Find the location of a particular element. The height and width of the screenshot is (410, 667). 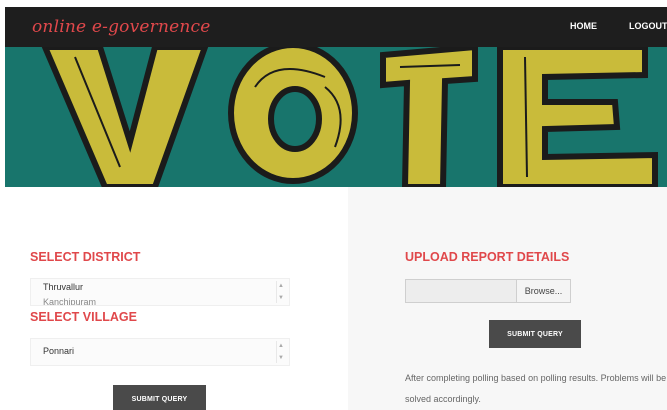

district-select: Thruvallur Kanchipuram ▲ ▼ is located at coordinates (160, 292).